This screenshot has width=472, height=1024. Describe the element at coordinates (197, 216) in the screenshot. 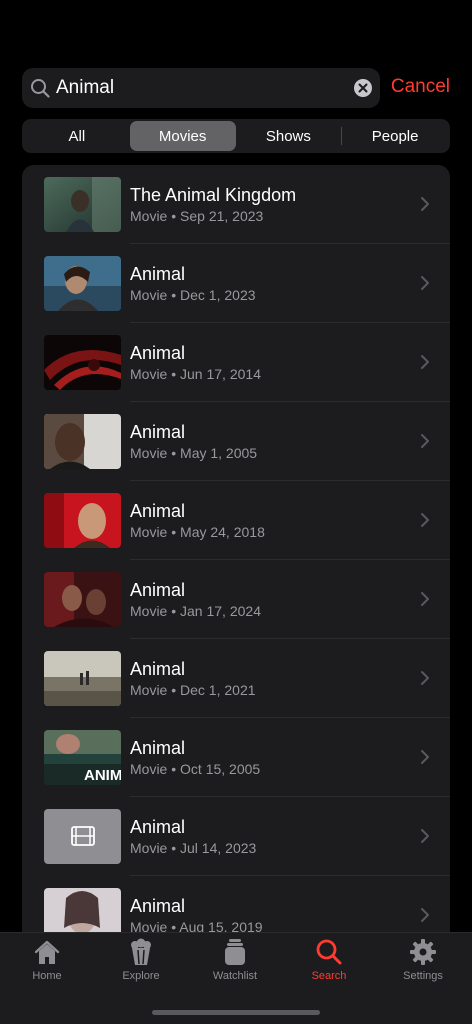

I see `result-subtitle: Movie • Sep 21, 2023` at that location.